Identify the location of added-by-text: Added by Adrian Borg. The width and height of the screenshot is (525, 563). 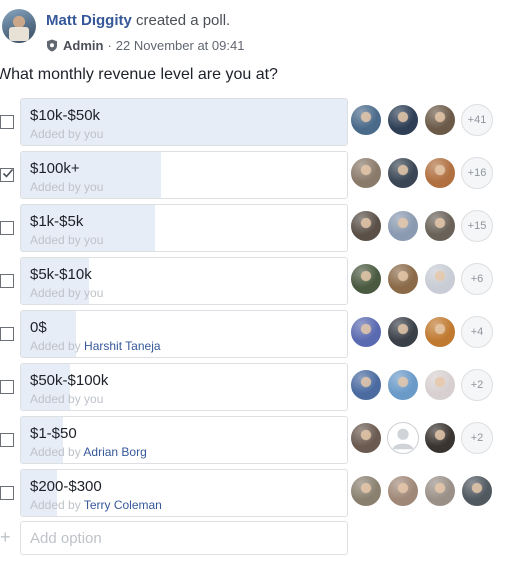
(88, 452).